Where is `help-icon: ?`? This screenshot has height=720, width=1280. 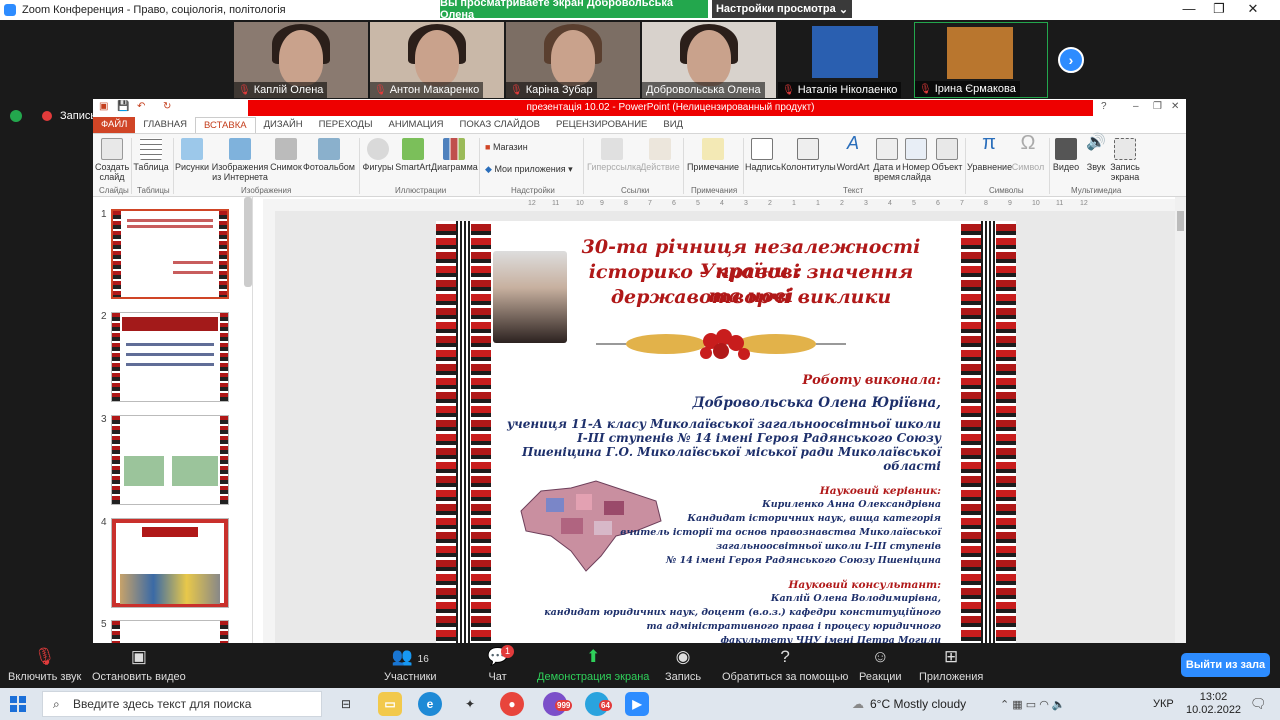 help-icon: ? is located at coordinates (1106, 106).